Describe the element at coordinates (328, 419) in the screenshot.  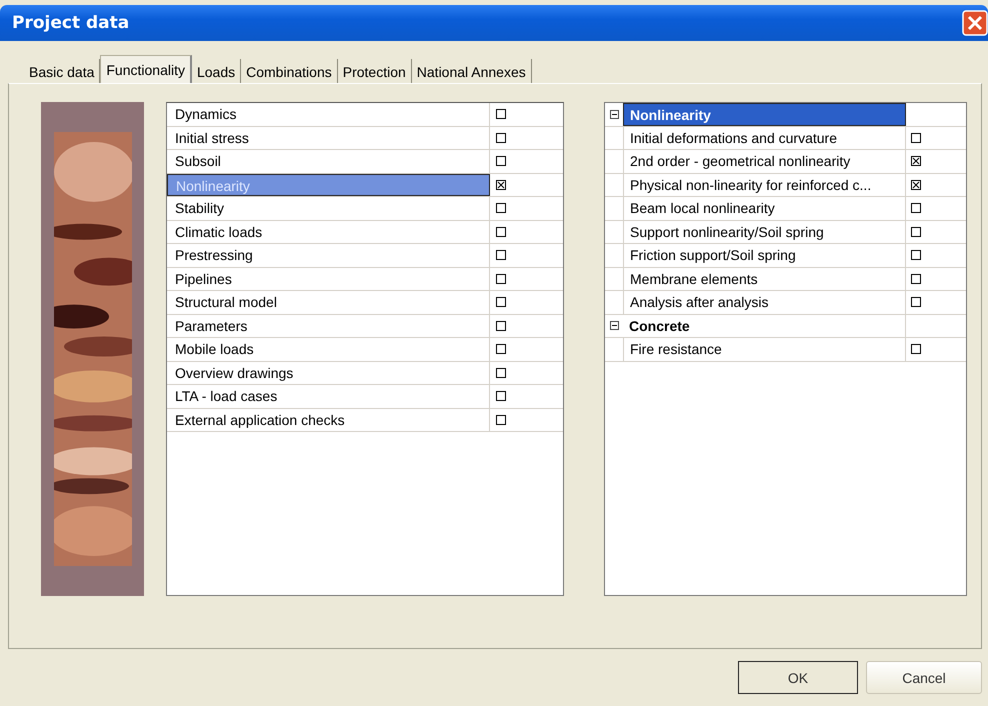
I see `list-item: External application checks` at that location.